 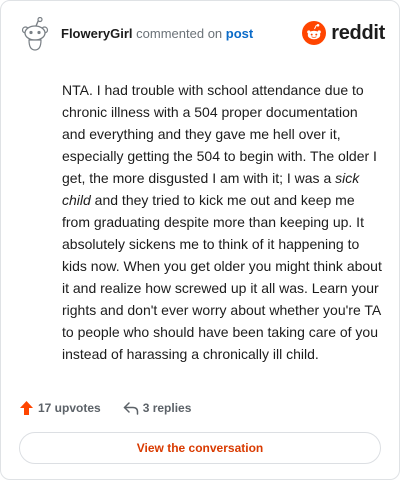 What do you see at coordinates (69, 408) in the screenshot?
I see `upvotes-count: 17 upvotes` at bounding box center [69, 408].